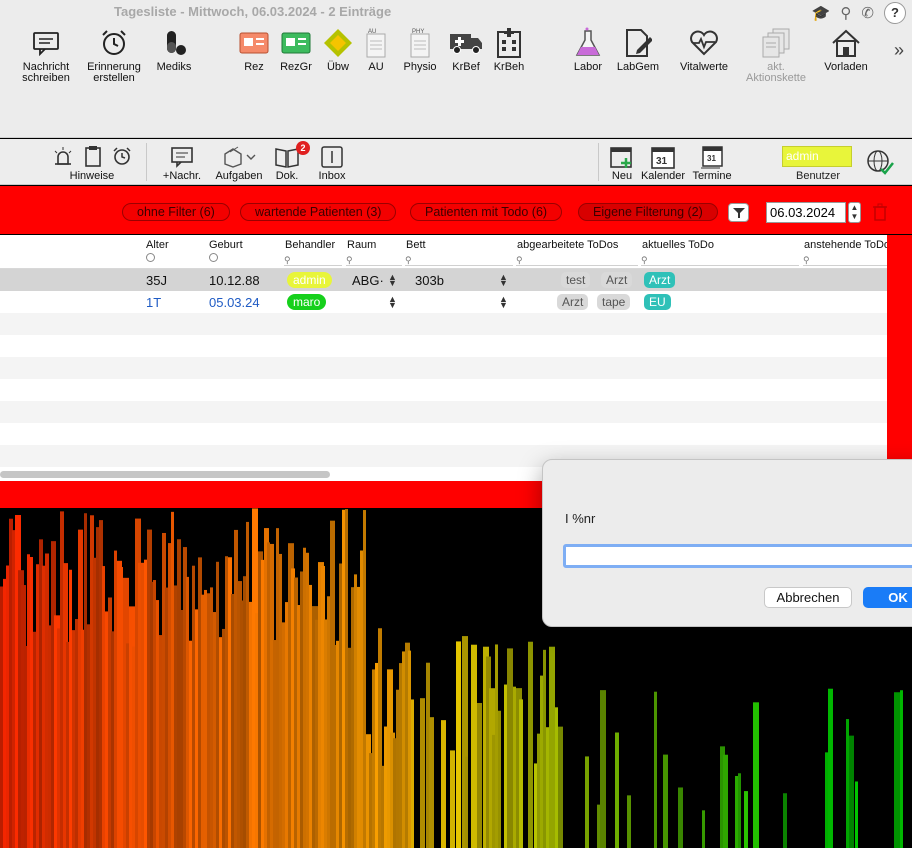 The image size is (912, 848). Describe the element at coordinates (254, 43) in the screenshot. I see `prescription-icon` at that location.